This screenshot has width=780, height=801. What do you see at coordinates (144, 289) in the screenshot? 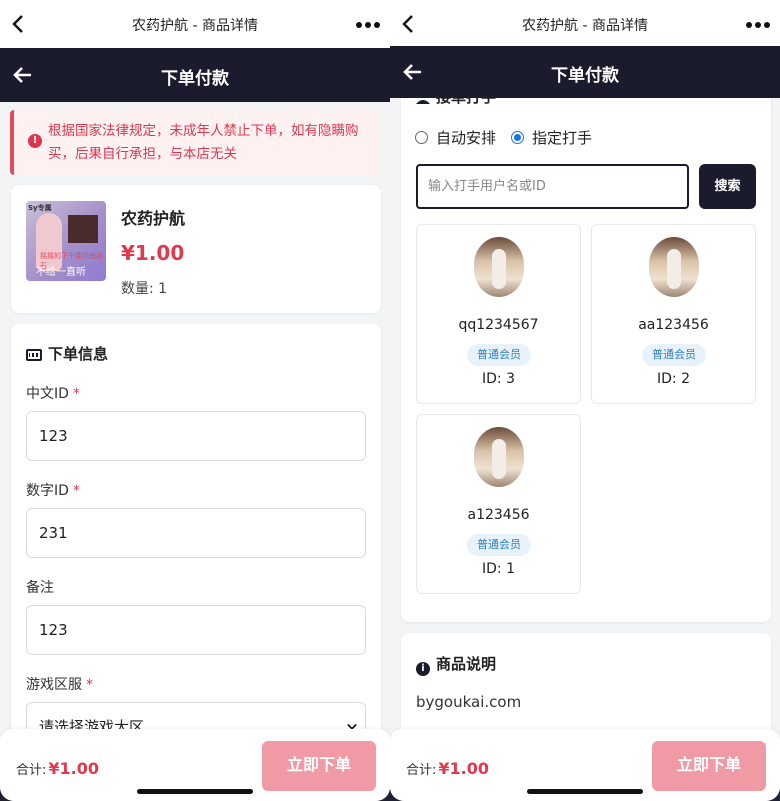
I see `product-quantity: 数量: 1` at bounding box center [144, 289].